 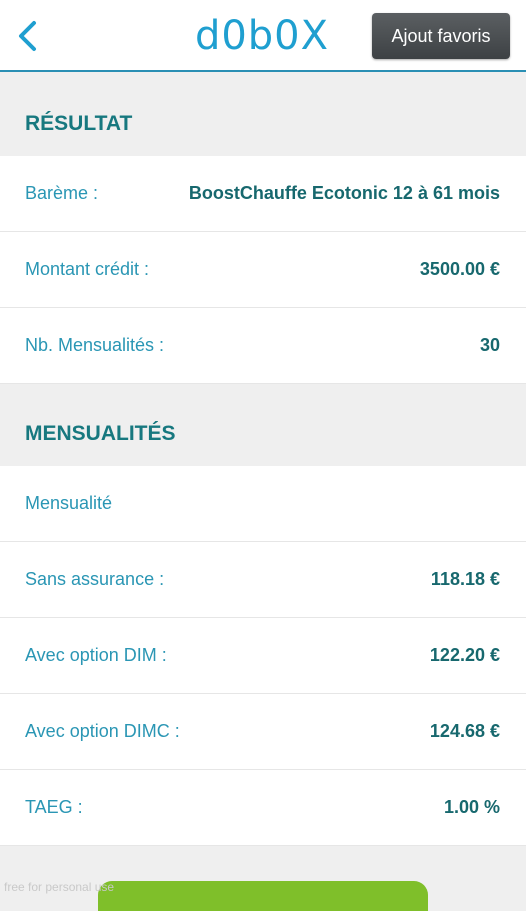 What do you see at coordinates (471, 807) in the screenshot?
I see `row-value: 1.00 %` at bounding box center [471, 807].